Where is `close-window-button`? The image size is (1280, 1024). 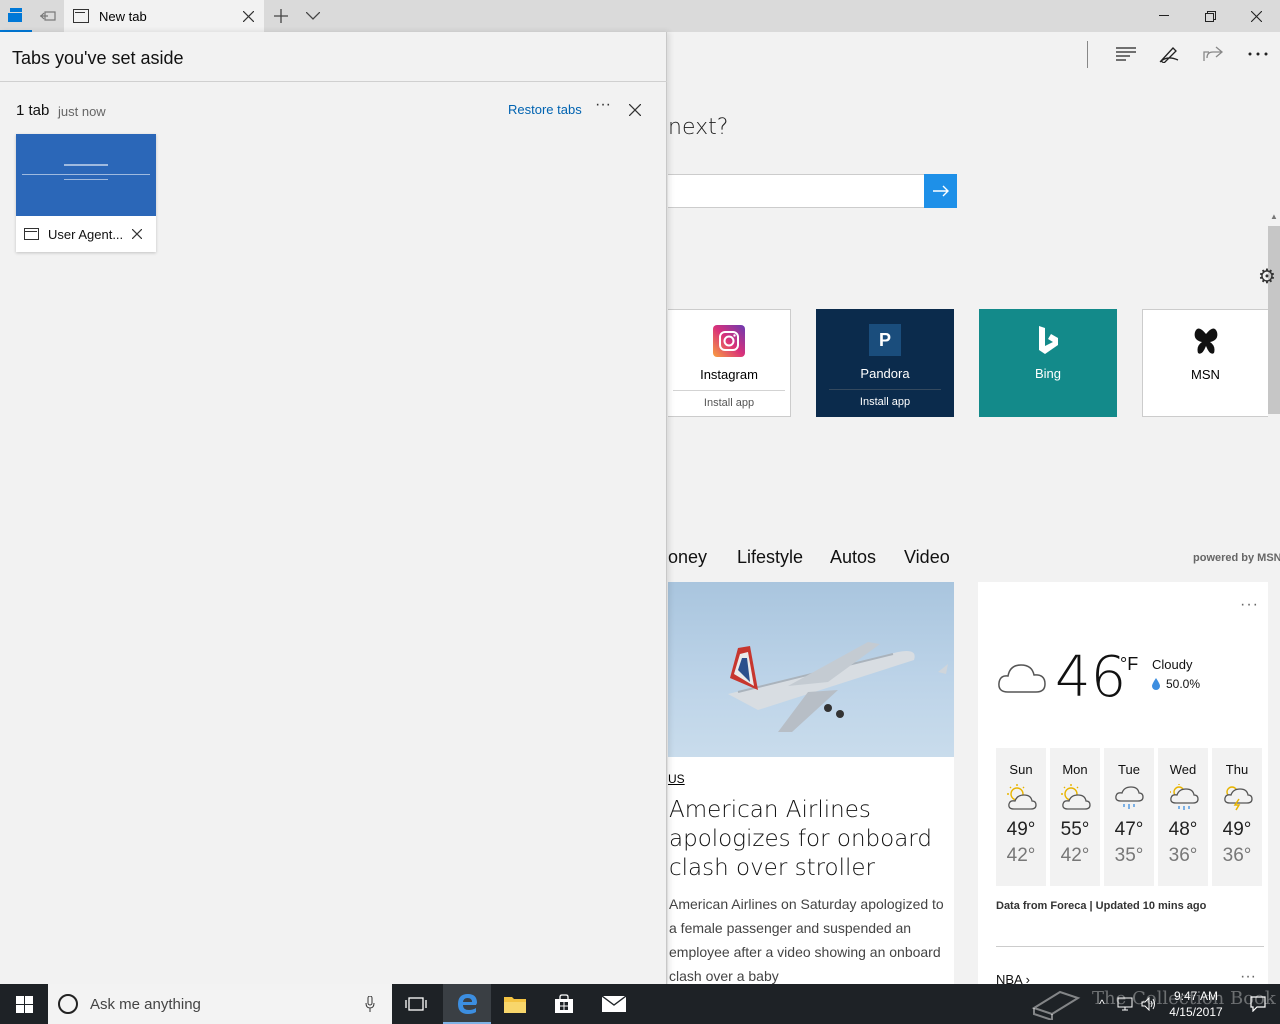 close-window-button is located at coordinates (1256, 16).